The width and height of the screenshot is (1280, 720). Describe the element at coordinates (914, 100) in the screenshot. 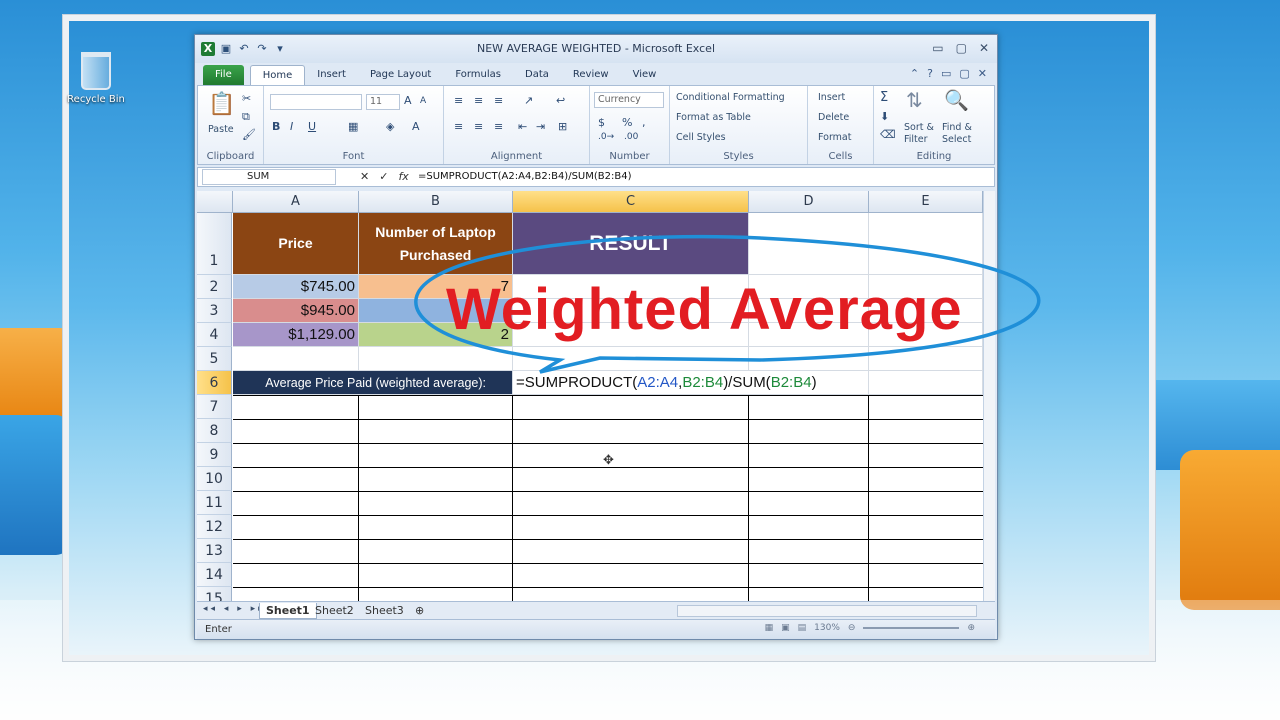

I see `sort-filter-icon: ⇅` at that location.